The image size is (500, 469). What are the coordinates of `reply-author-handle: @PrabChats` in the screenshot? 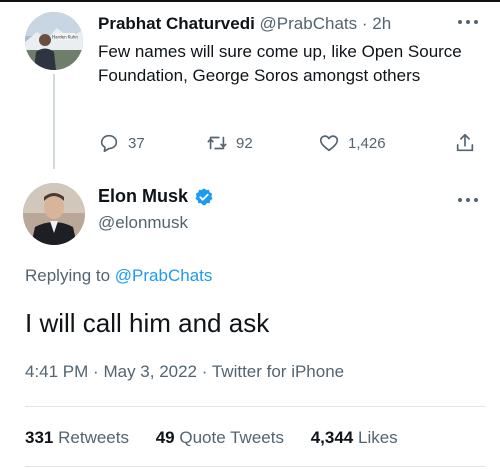 It's located at (309, 23).